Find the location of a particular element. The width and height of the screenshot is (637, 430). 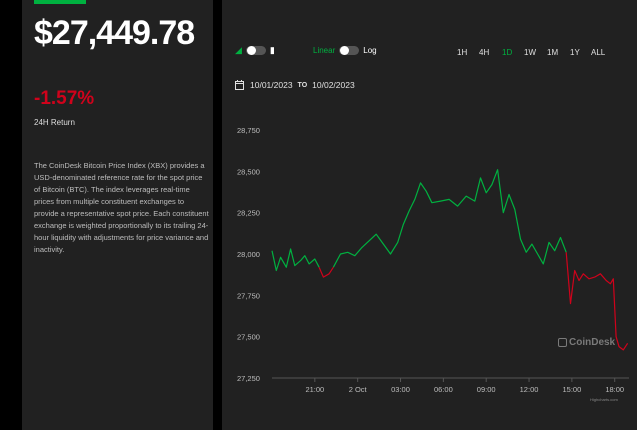

area-chart-icon: ◢ is located at coordinates (238, 50).